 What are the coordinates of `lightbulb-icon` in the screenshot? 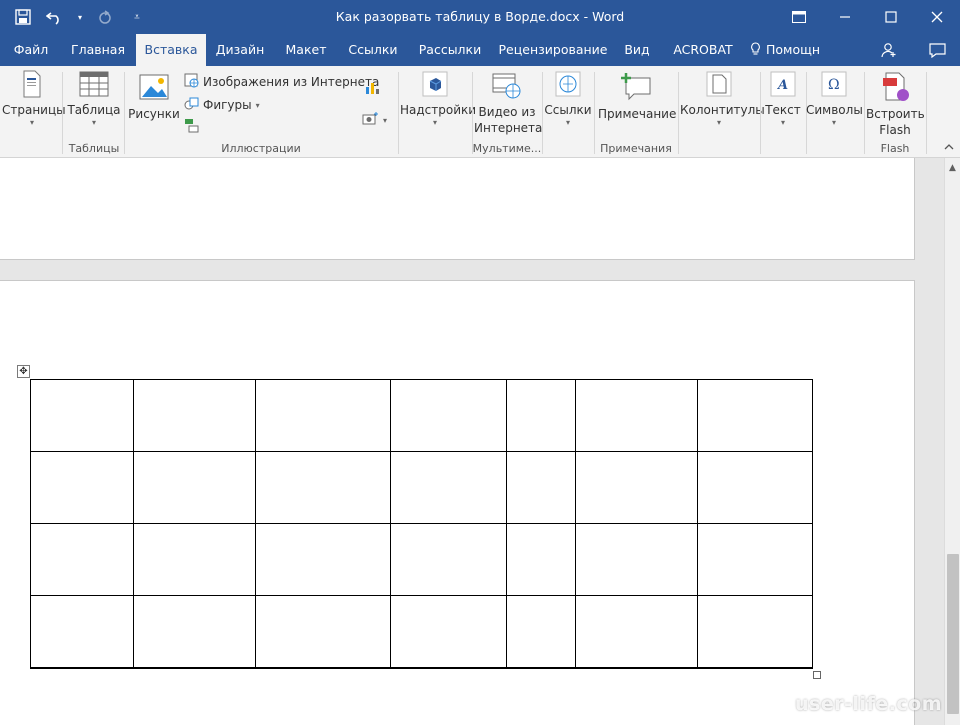 It's located at (756, 50).